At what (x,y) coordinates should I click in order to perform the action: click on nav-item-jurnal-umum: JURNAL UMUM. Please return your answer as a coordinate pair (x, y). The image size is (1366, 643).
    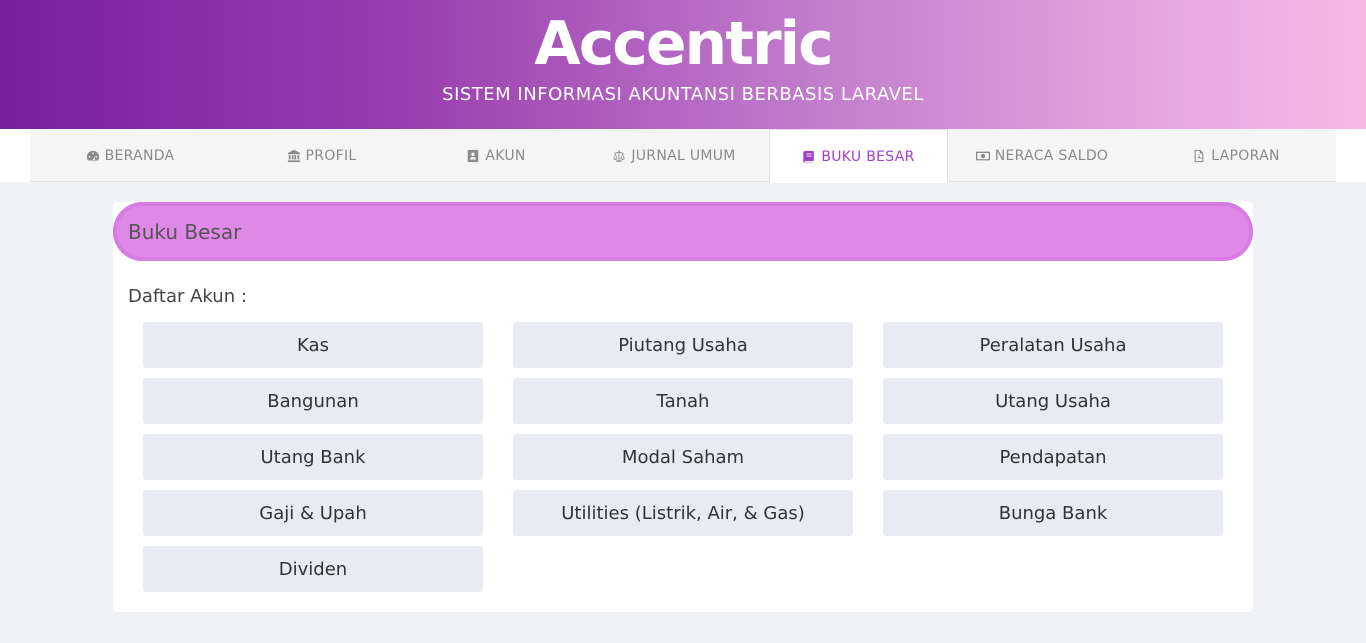
    Looking at the image, I should click on (674, 155).